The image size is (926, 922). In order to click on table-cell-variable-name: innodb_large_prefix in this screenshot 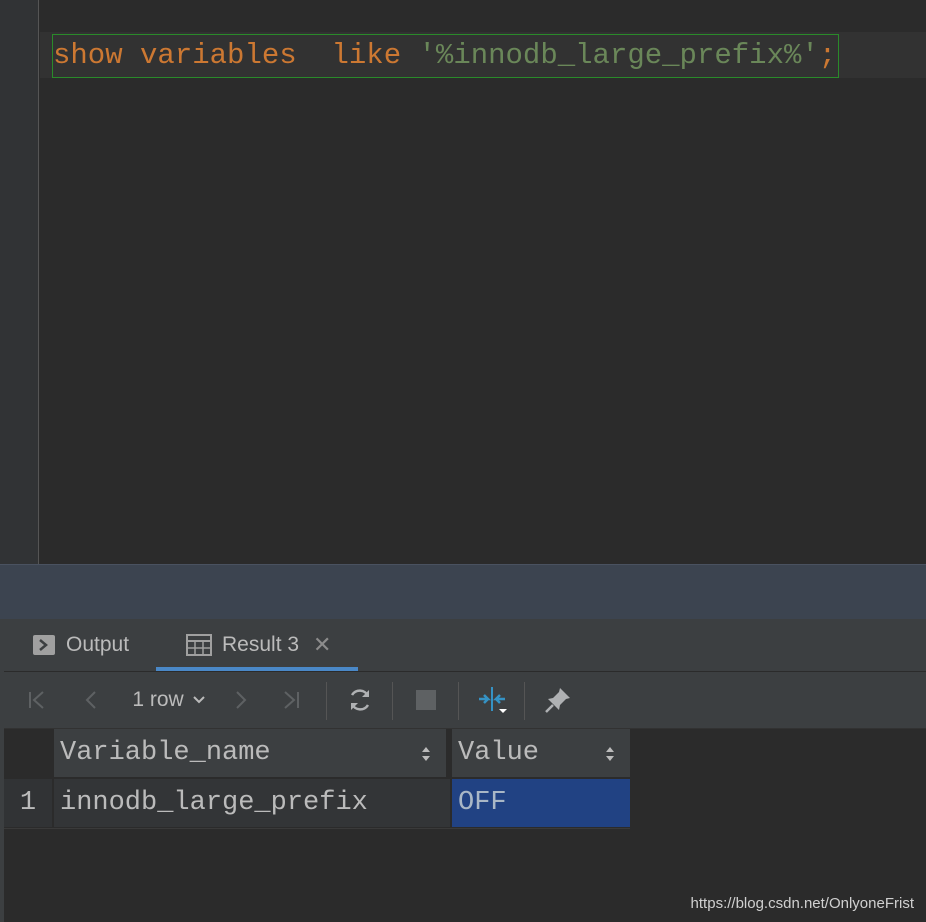, I will do `click(252, 803)`.